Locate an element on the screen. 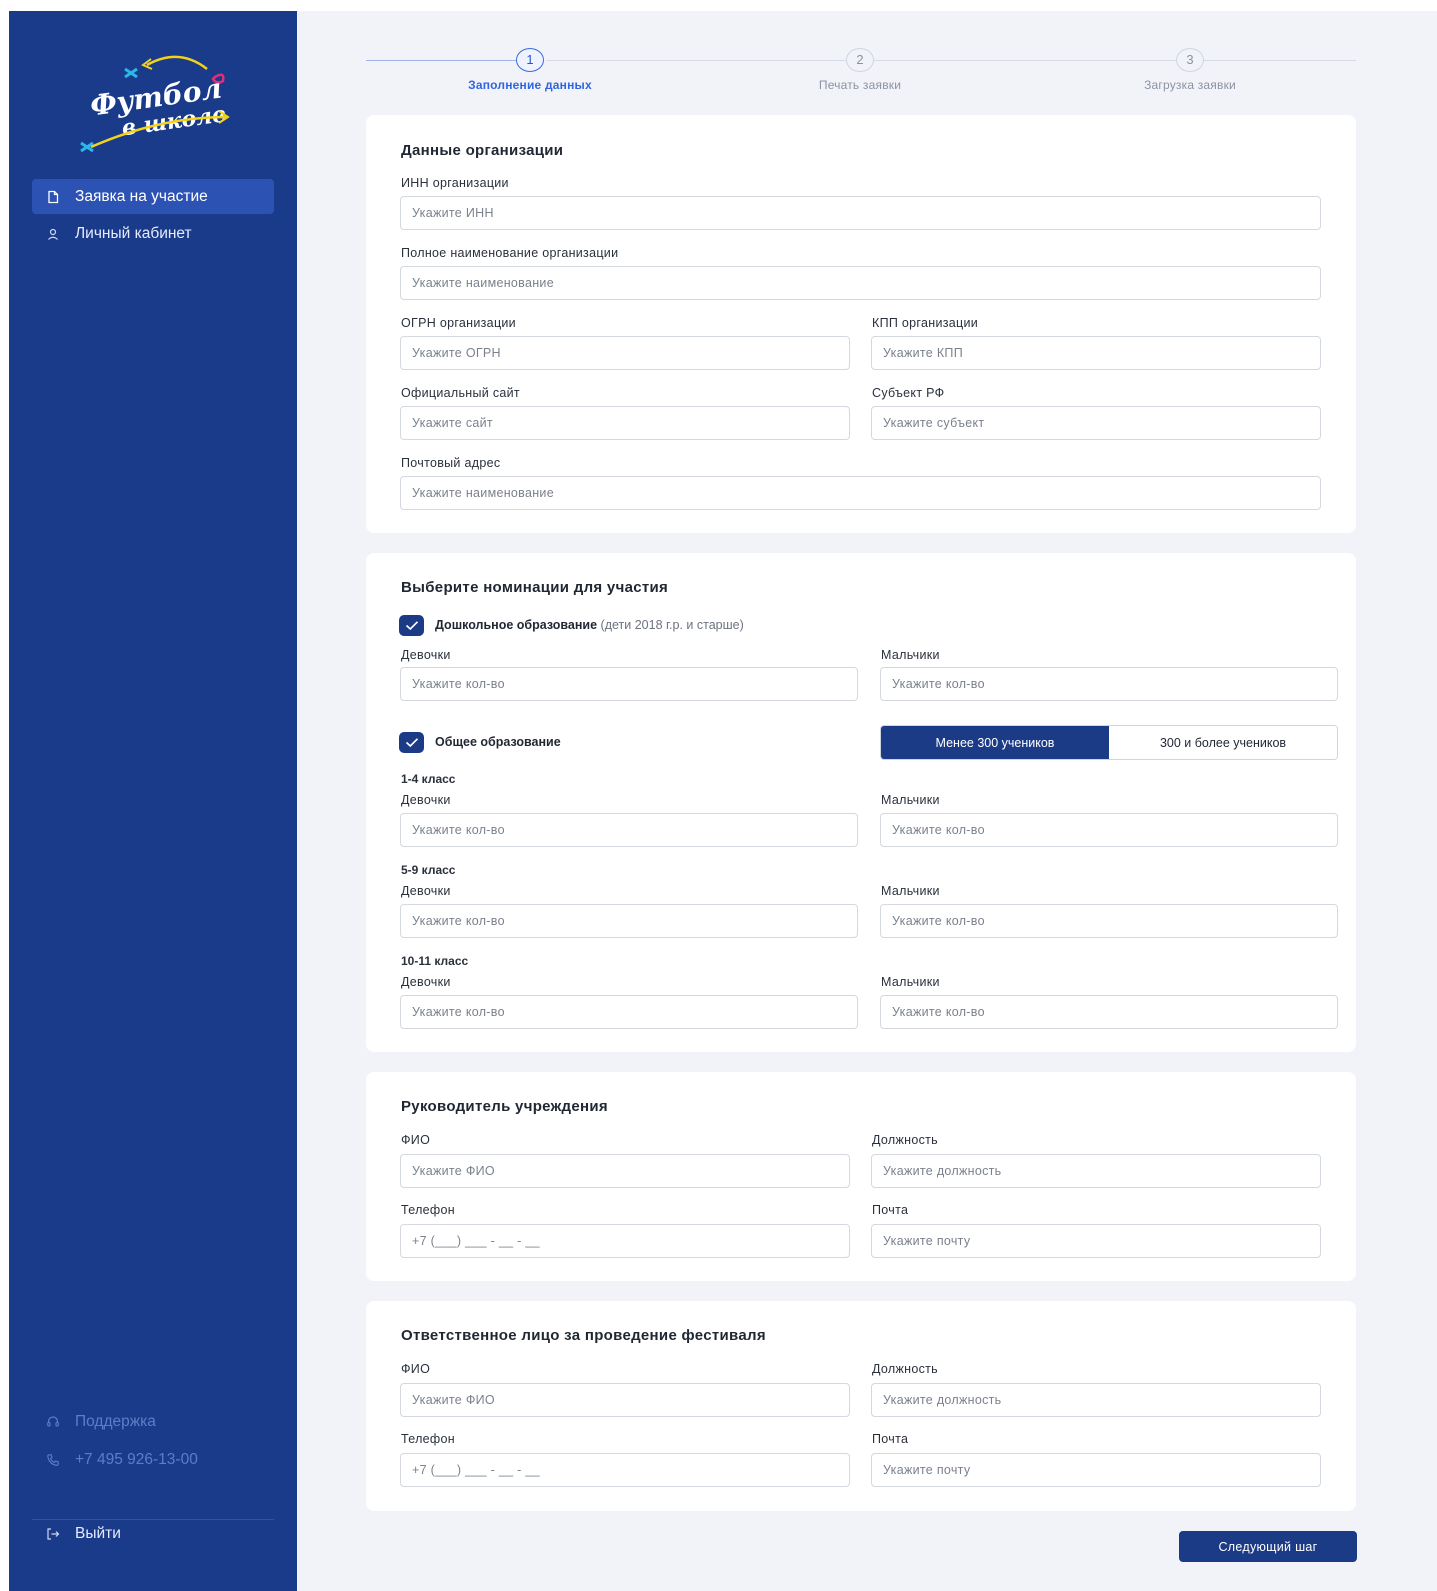 The width and height of the screenshot is (1437, 1591). sidebar-item-account: Личный кабинет is located at coordinates (153, 233).